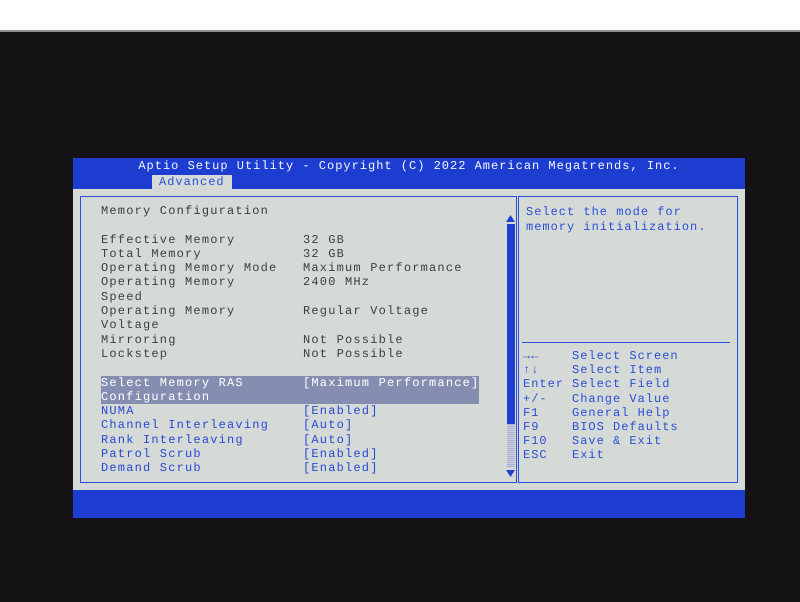  Describe the element at coordinates (134, 354) in the screenshot. I see `info-label: Lockstep` at that location.